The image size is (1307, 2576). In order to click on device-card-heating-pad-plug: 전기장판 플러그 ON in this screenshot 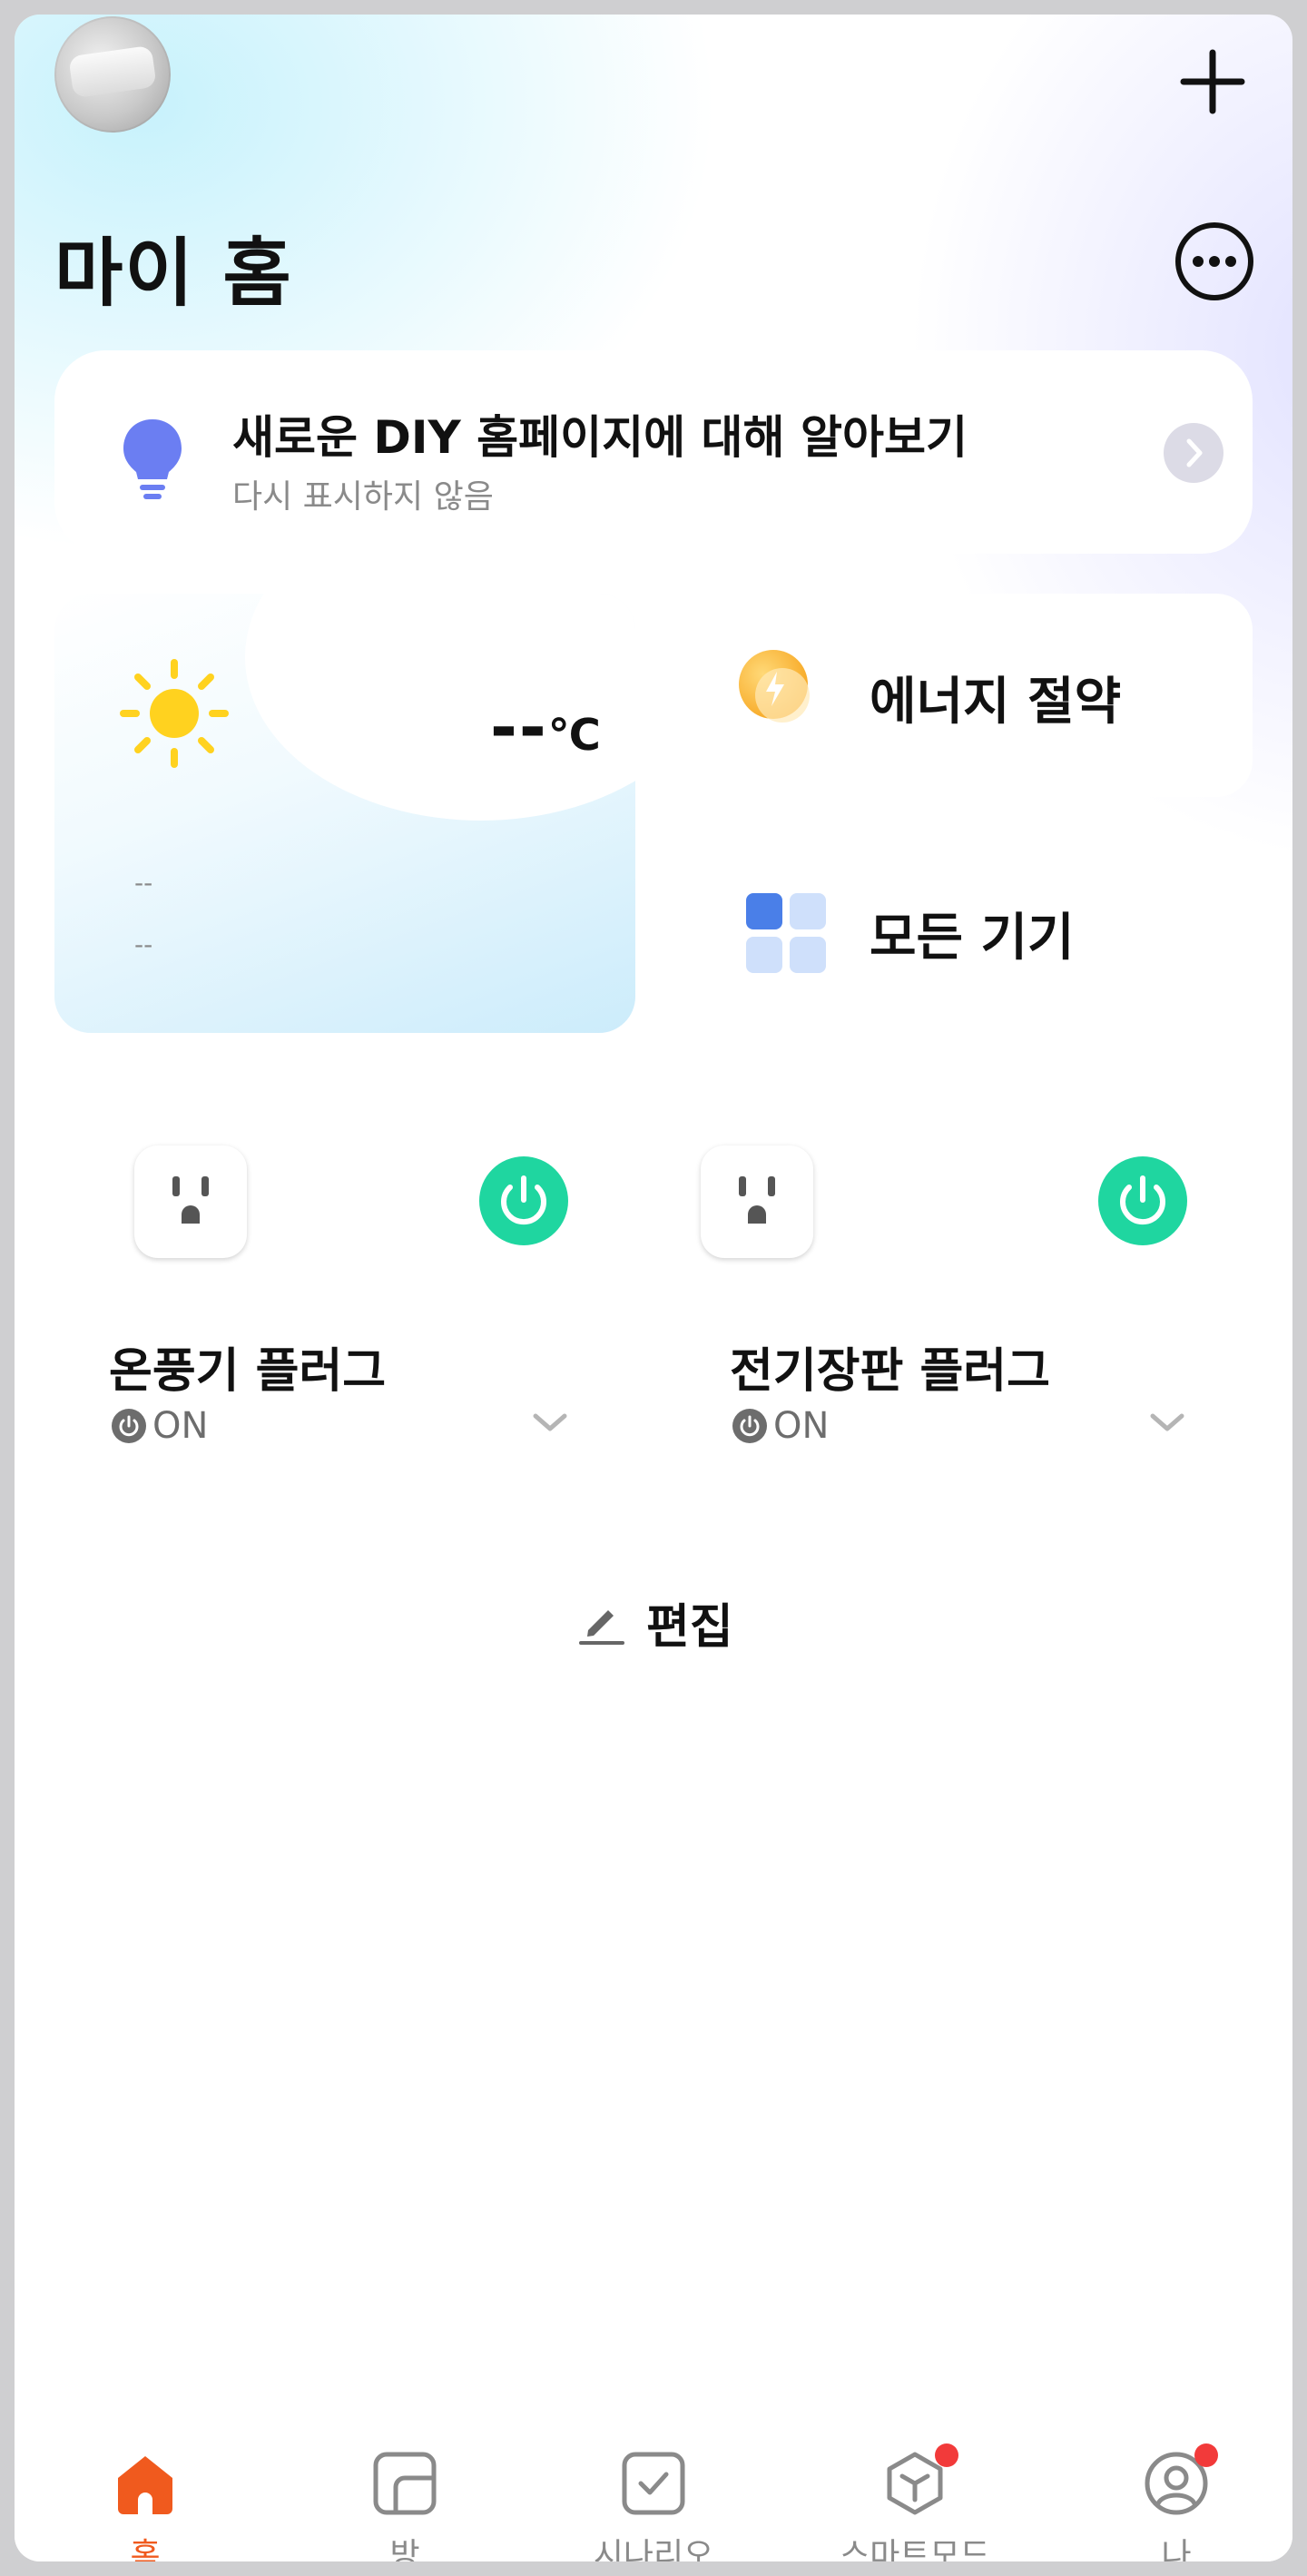, I will do `click(944, 1297)`.